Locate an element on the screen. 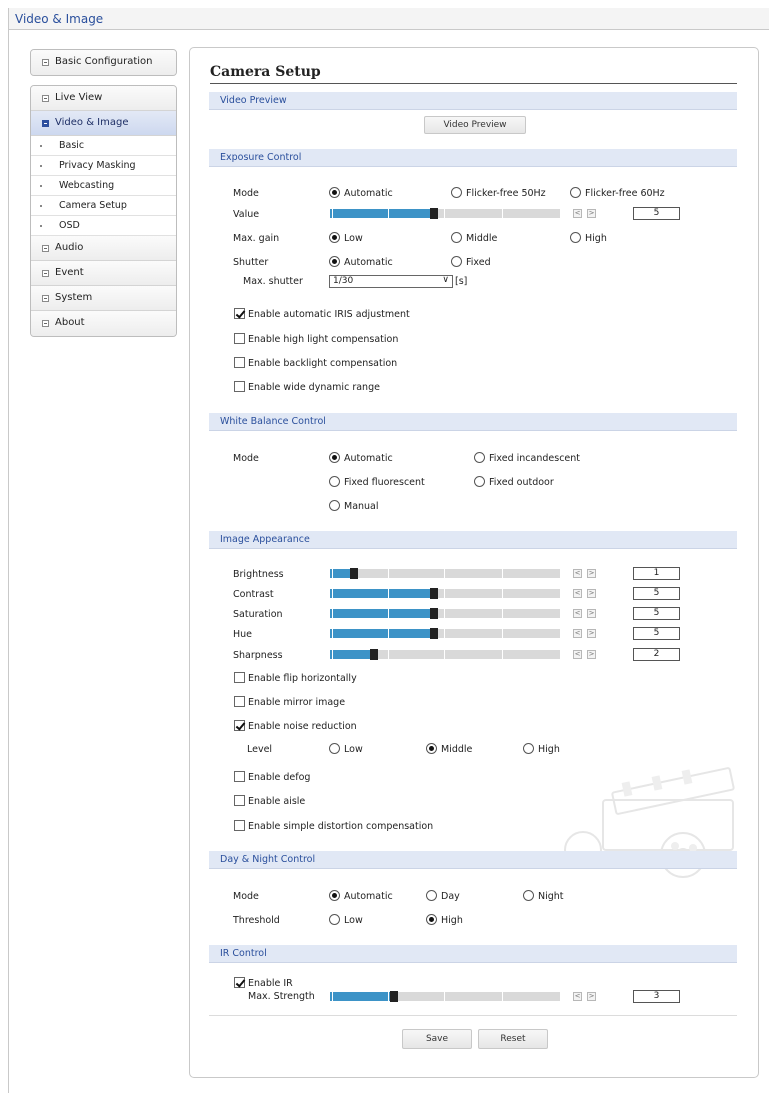 This screenshot has width=769, height=1093. wb-fixed-incandescent-radio is located at coordinates (479, 457).